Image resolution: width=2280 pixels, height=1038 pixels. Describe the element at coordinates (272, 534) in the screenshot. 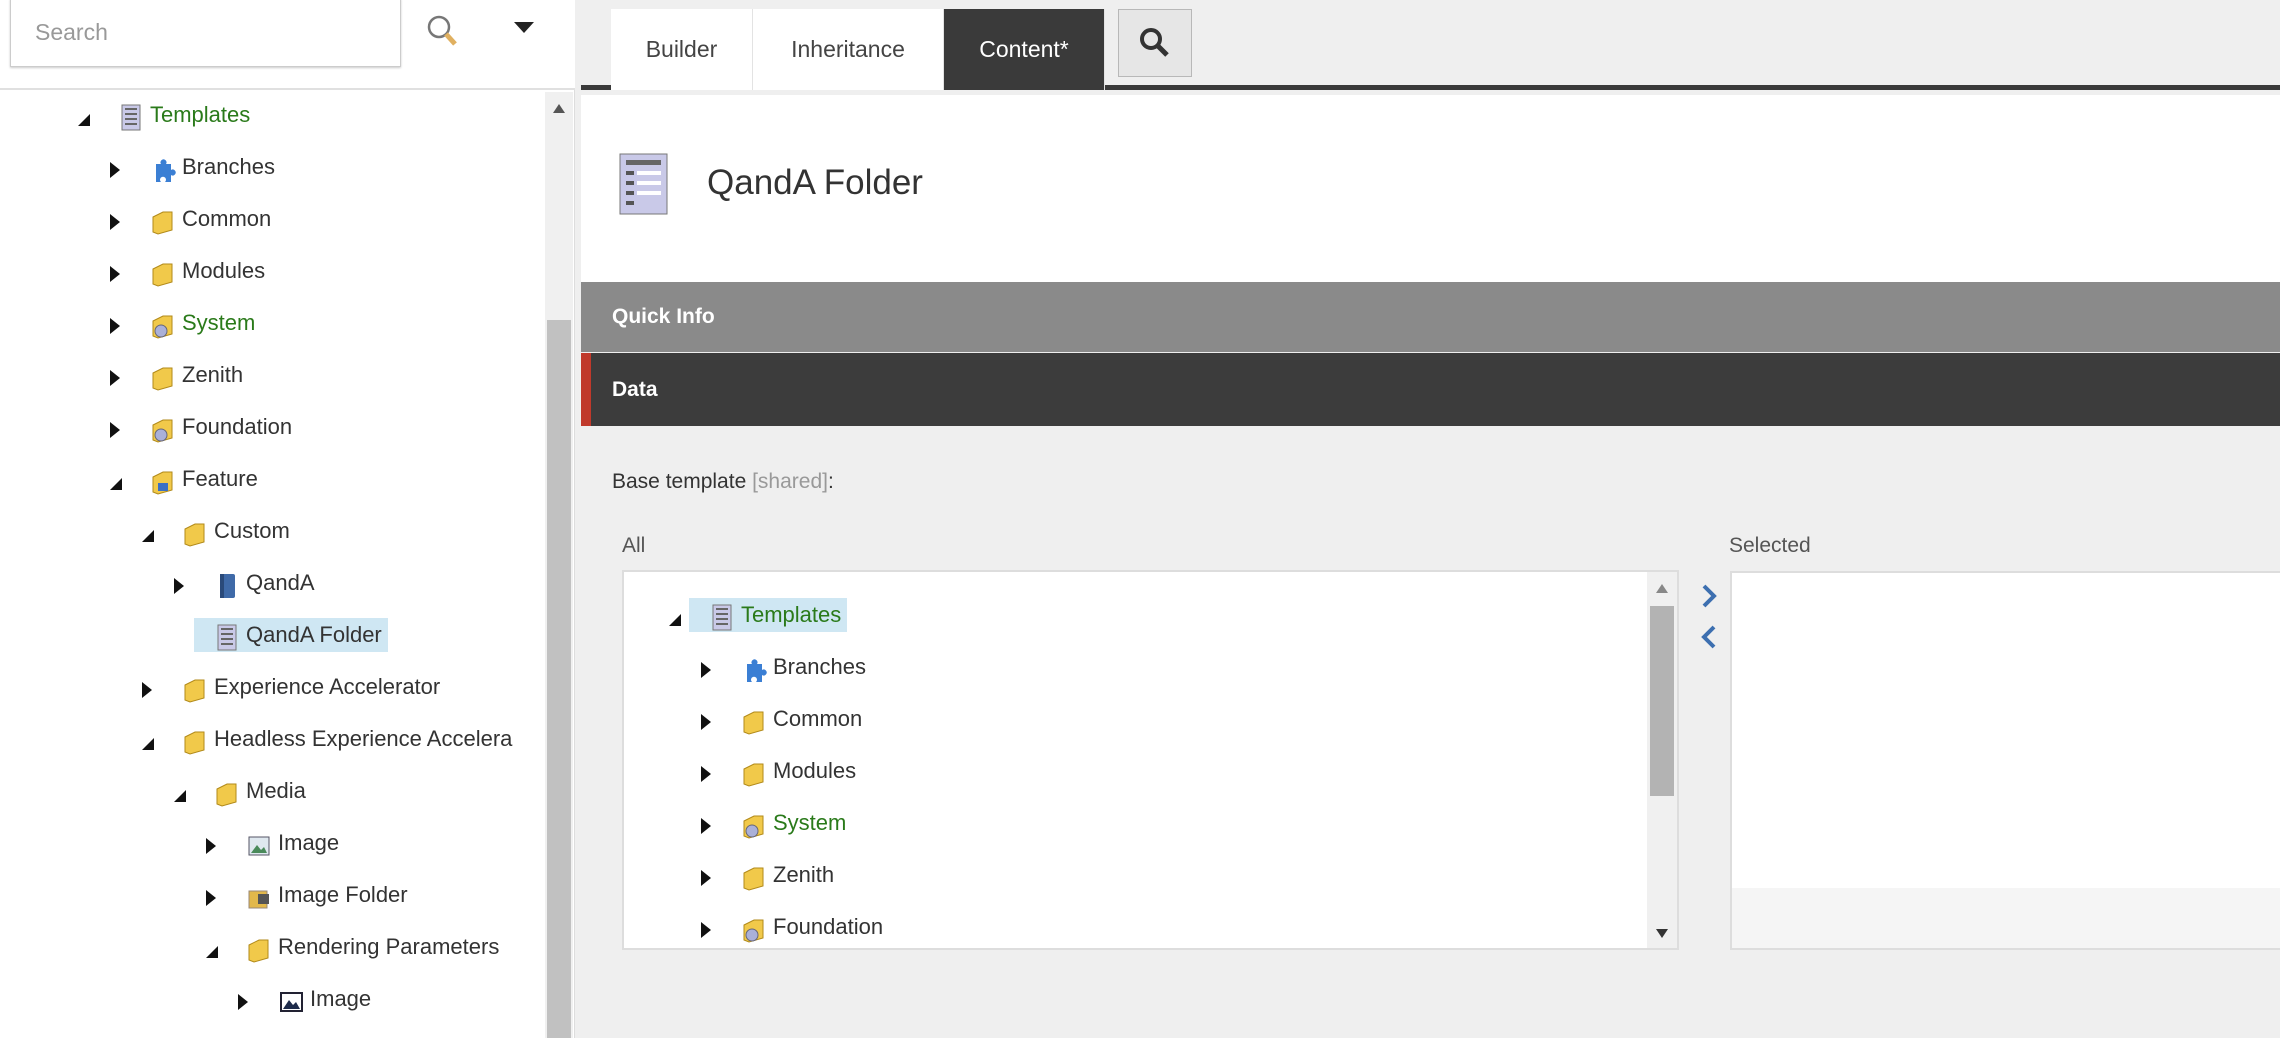

I see `tree-item: Custom` at that location.